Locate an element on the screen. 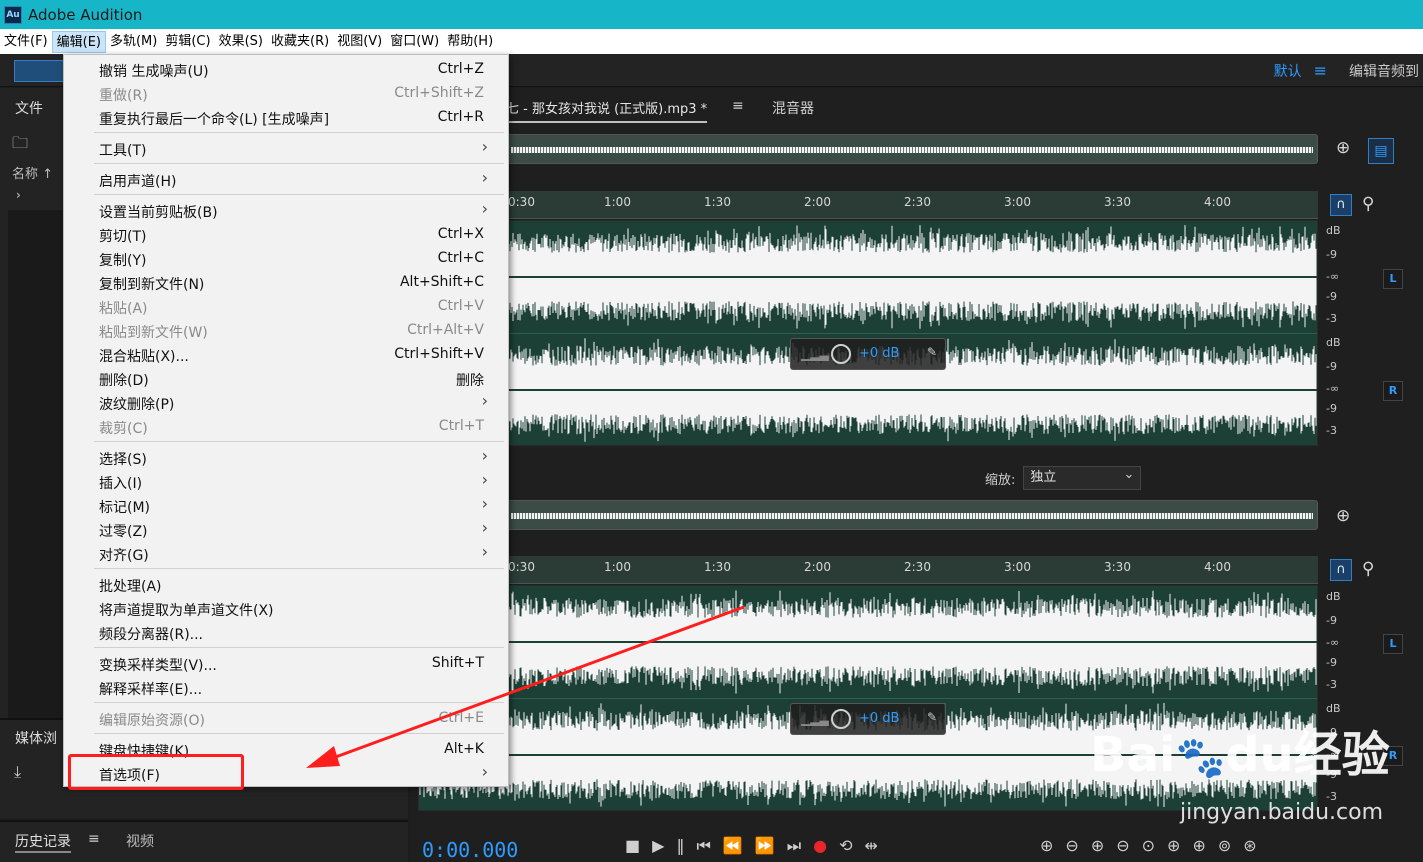  paw-icon: 🐾 is located at coordinates (1200, 758).